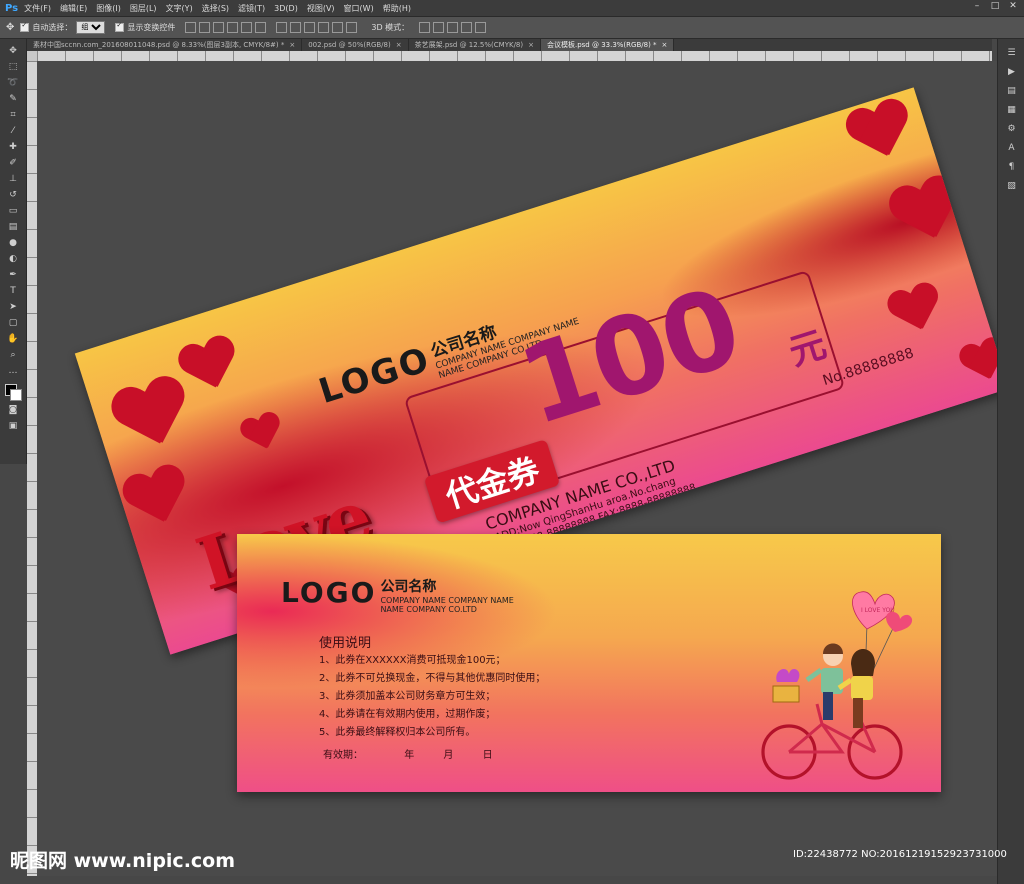 This screenshot has width=1024, height=884. What do you see at coordinates (1011, 72) in the screenshot?
I see `actions-panel-icon: ▶` at bounding box center [1011, 72].